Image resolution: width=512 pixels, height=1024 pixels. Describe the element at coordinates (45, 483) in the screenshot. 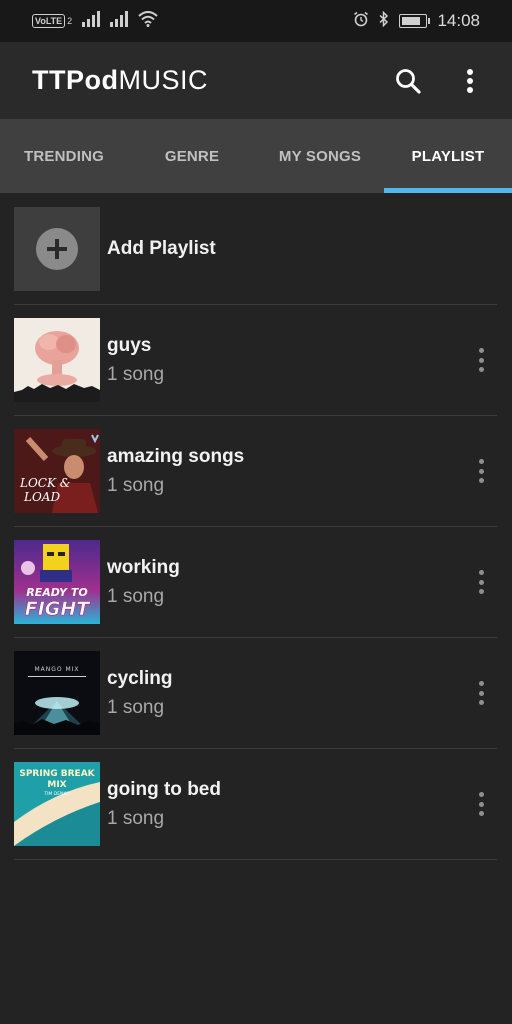

I see `cover-text: LOCK &` at that location.